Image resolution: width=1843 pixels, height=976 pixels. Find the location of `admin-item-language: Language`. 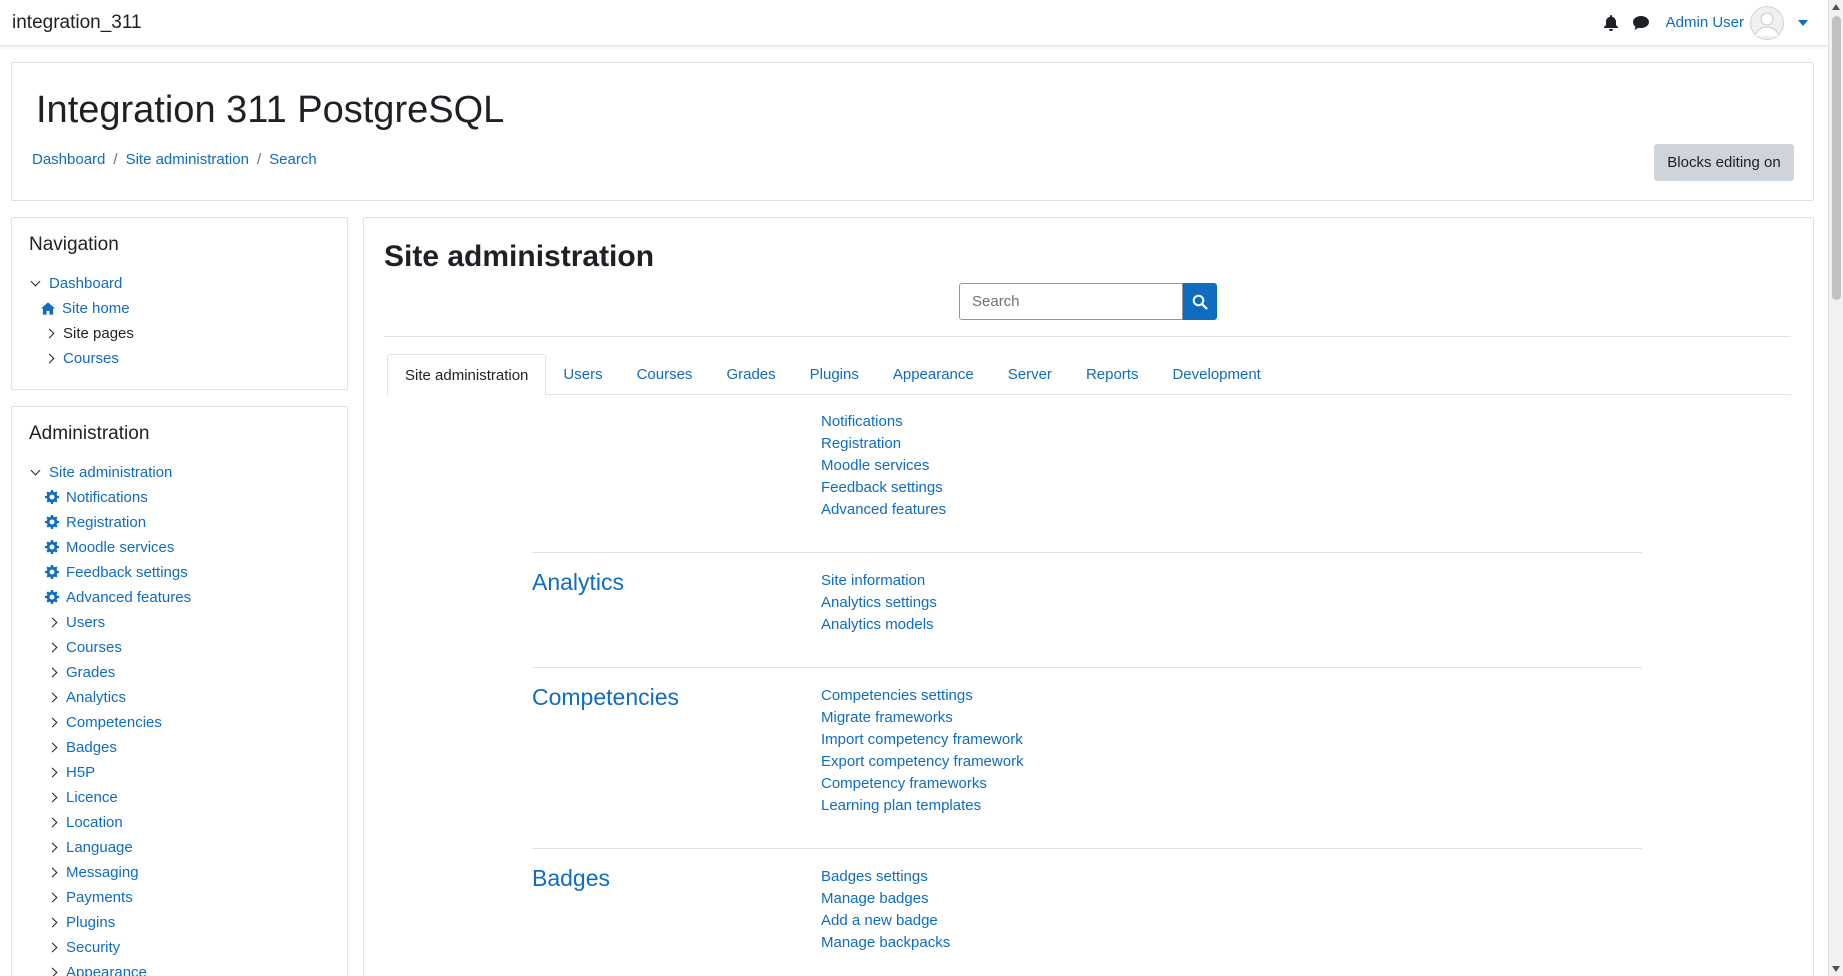

admin-item-language: Language is located at coordinates (89, 847).